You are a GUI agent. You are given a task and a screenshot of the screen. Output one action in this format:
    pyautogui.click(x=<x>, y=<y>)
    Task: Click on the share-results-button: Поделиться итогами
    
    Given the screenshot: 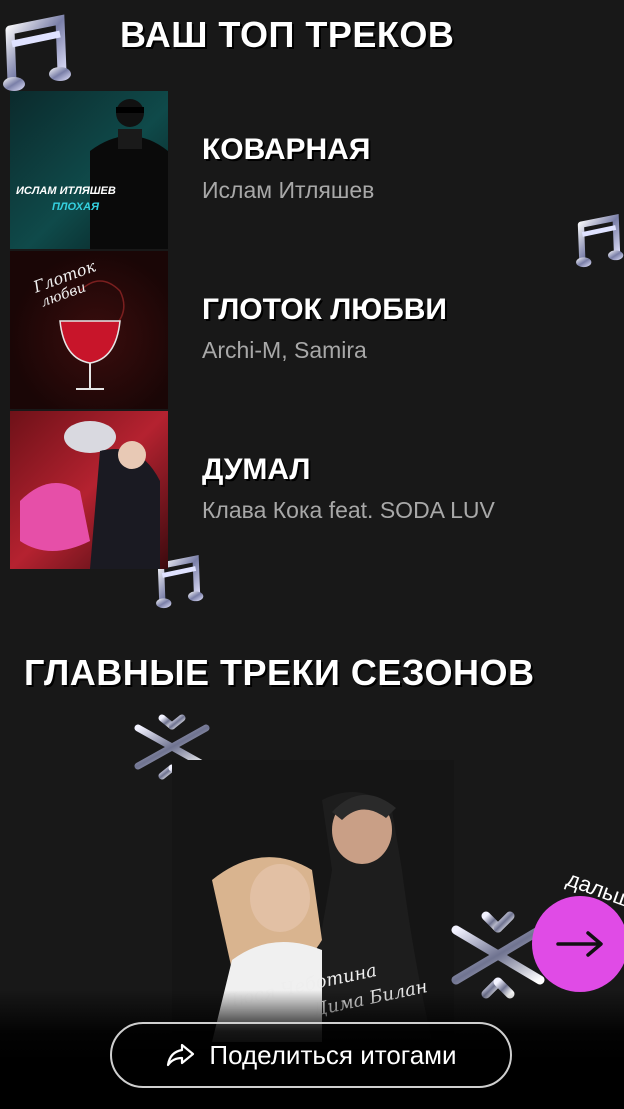 What is the action you would take?
    pyautogui.click(x=311, y=1055)
    